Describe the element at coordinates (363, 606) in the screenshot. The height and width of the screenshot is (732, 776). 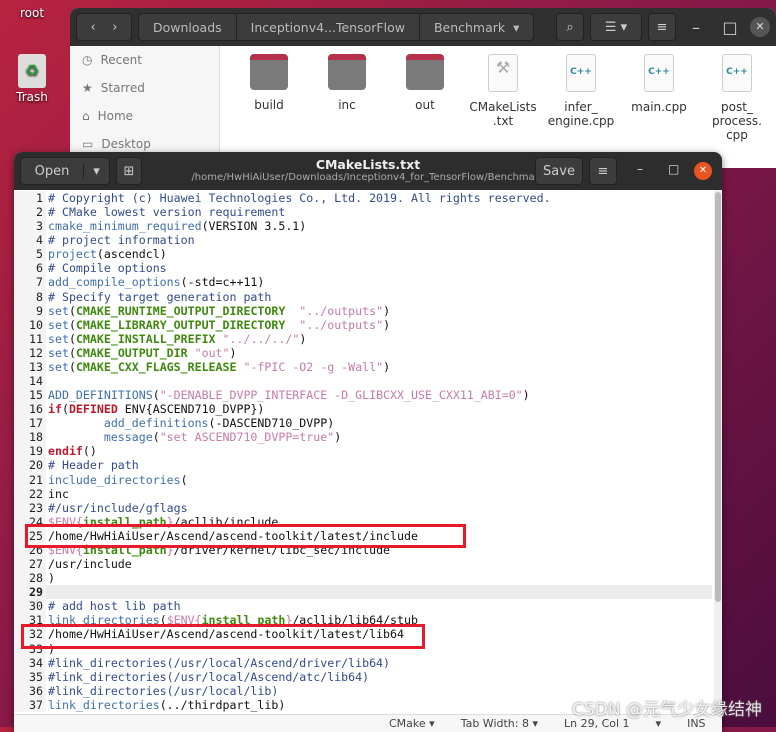
I see `code-line: 30 # add host lib path` at that location.